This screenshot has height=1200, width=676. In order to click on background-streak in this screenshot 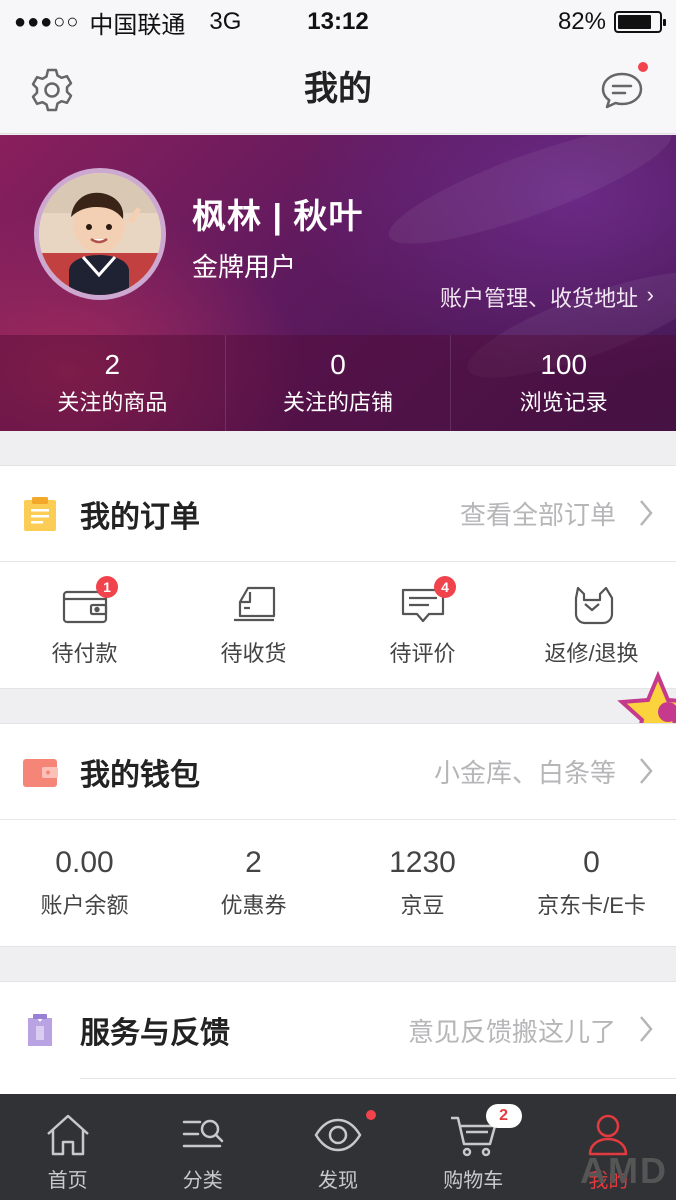, I will do `click(527, 200)`.